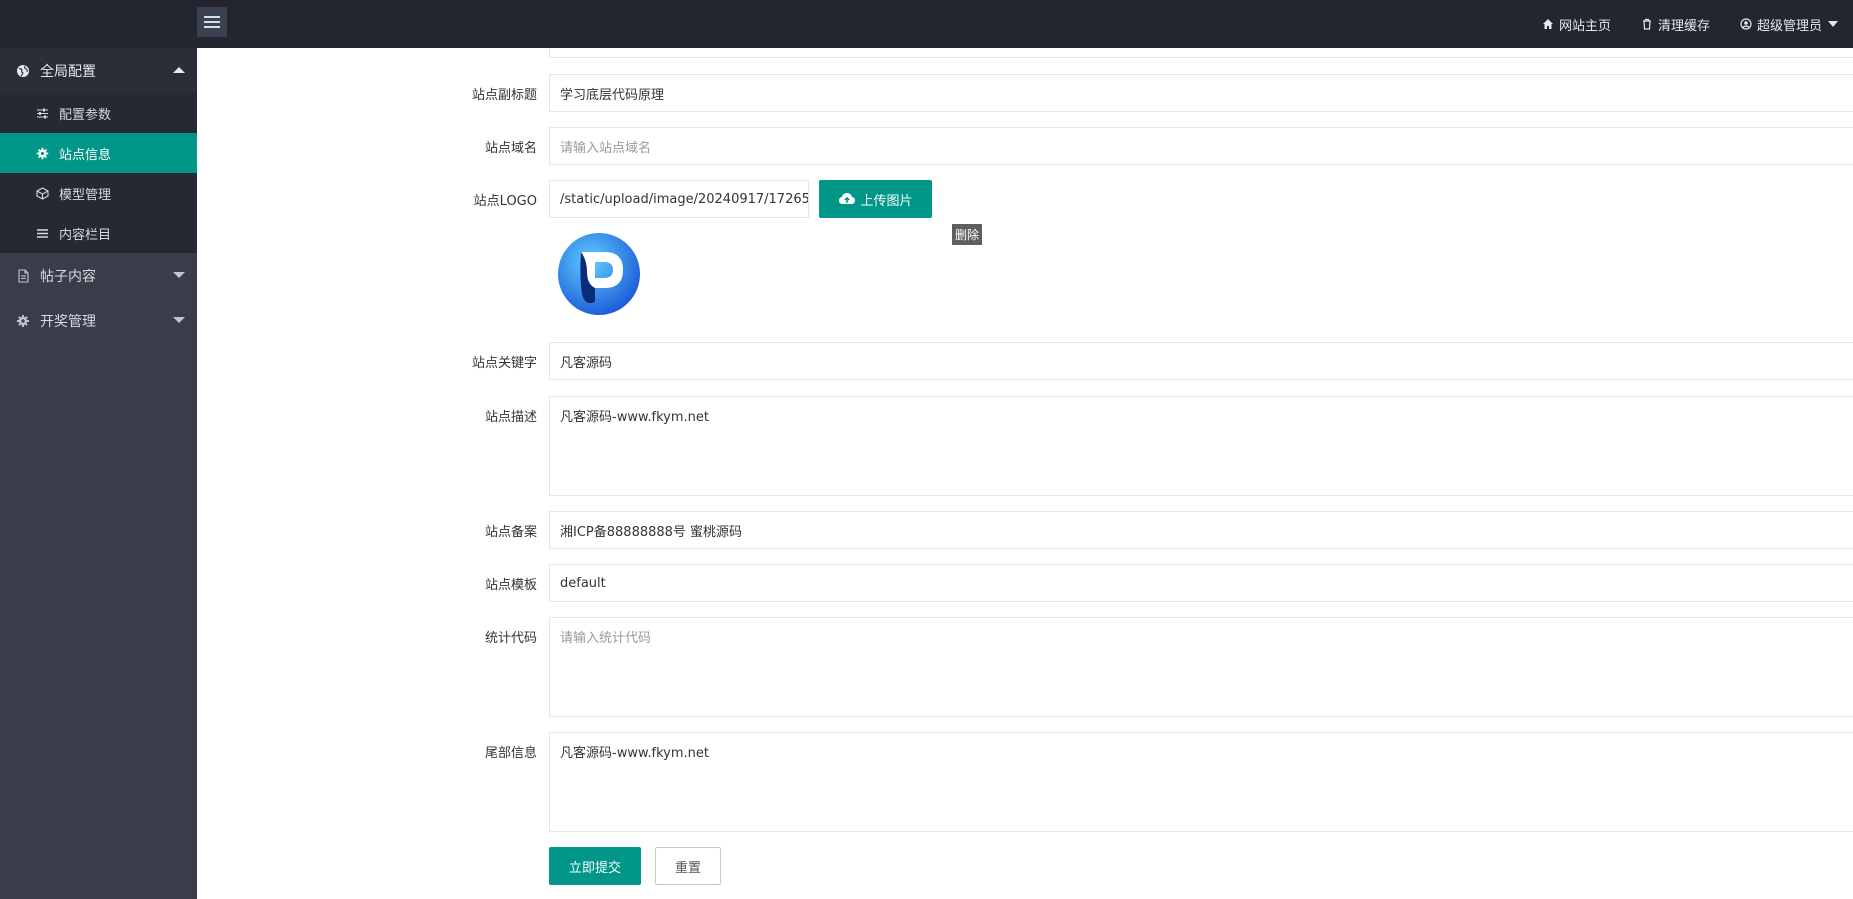  What do you see at coordinates (606, 638) in the screenshot?
I see `stats-placeholder: 请输入统计代码` at bounding box center [606, 638].